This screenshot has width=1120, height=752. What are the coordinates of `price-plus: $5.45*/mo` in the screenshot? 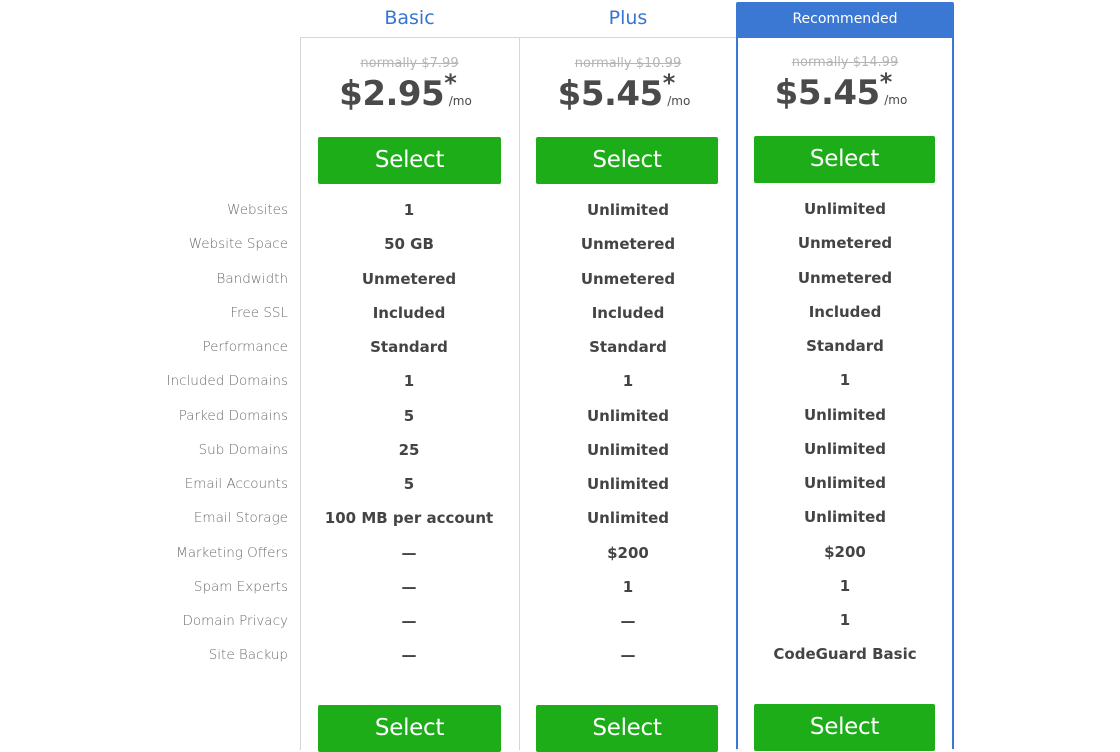 It's located at (628, 93).